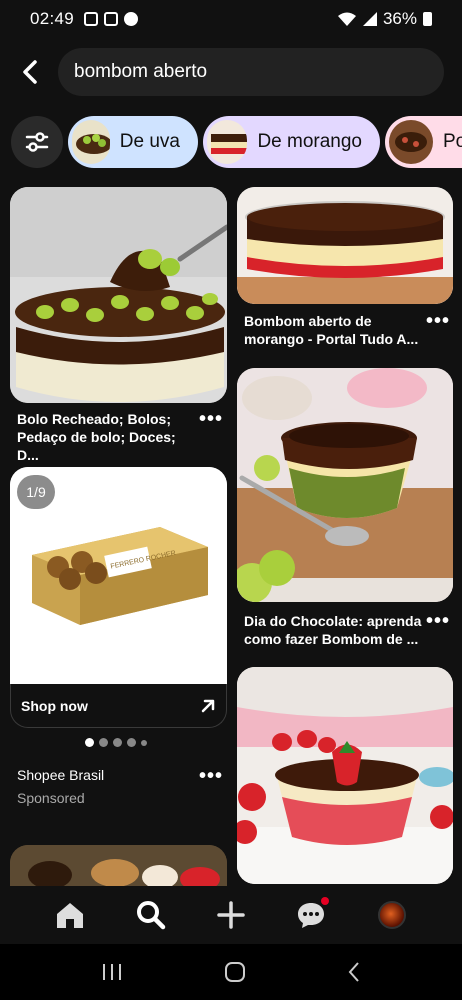  I want to click on ad-more-button: •••, so click(211, 776).